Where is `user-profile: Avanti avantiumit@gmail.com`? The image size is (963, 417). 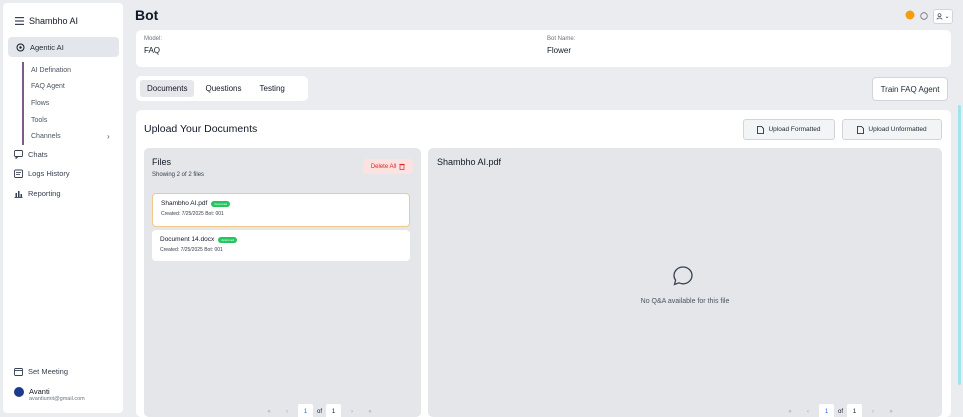
user-profile: Avanti avantiumit@gmail.com is located at coordinates (49, 394).